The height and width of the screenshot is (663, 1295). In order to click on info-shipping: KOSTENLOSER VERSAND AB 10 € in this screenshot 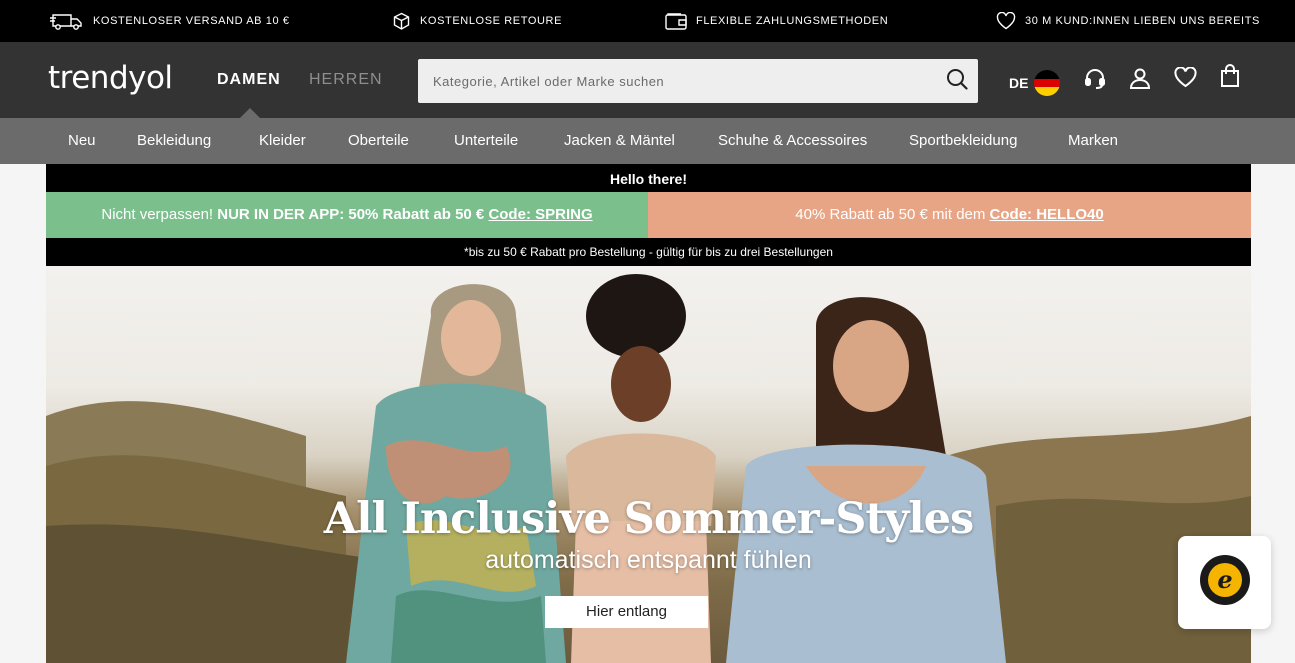, I will do `click(170, 21)`.